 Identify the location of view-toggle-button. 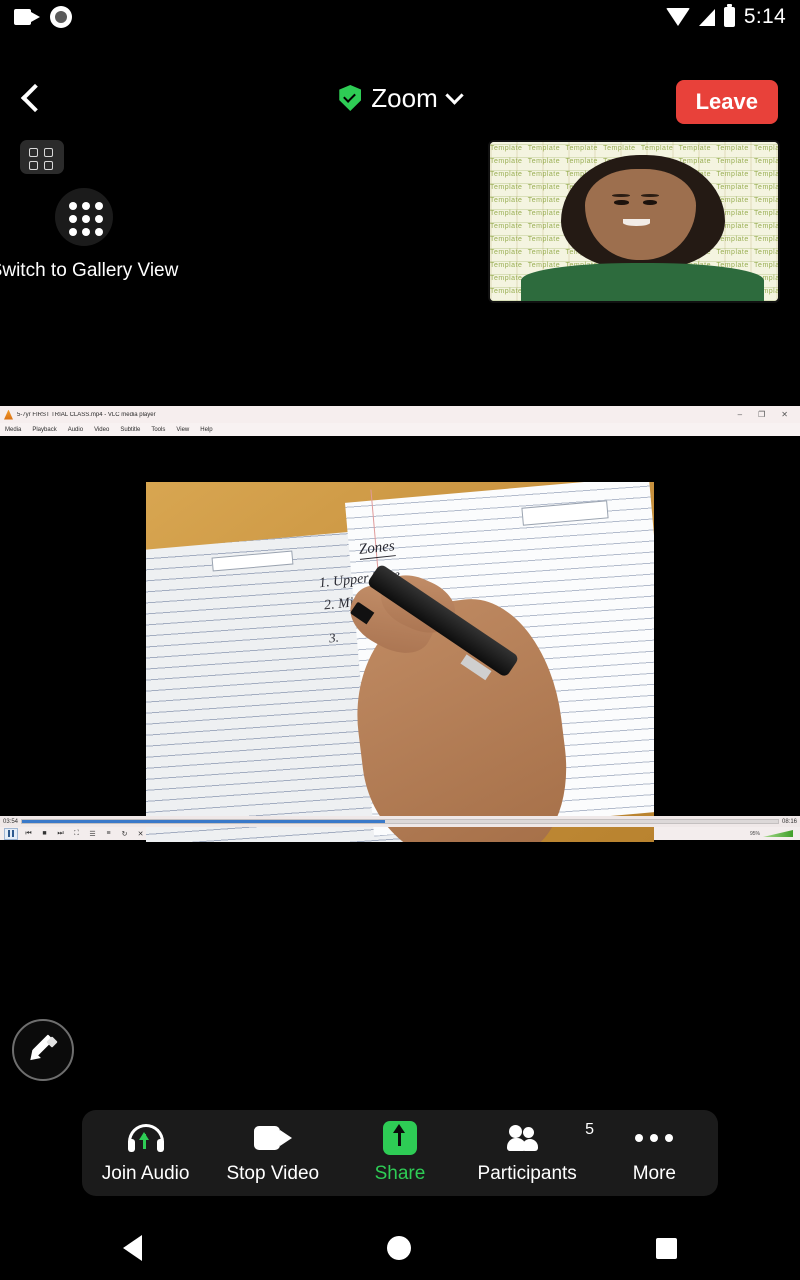
(42, 157).